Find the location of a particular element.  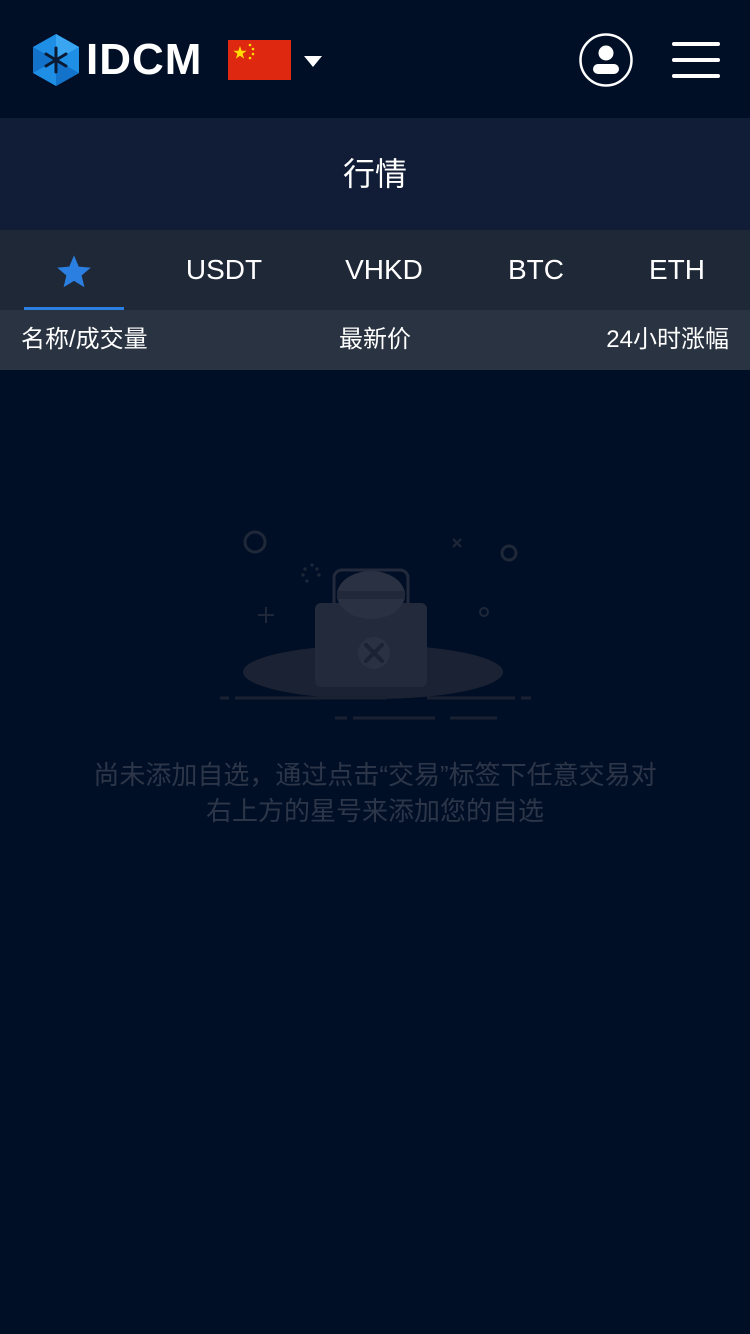

column-header: 名称/成交量 最新价 24小时涨幅 is located at coordinates (375, 340).